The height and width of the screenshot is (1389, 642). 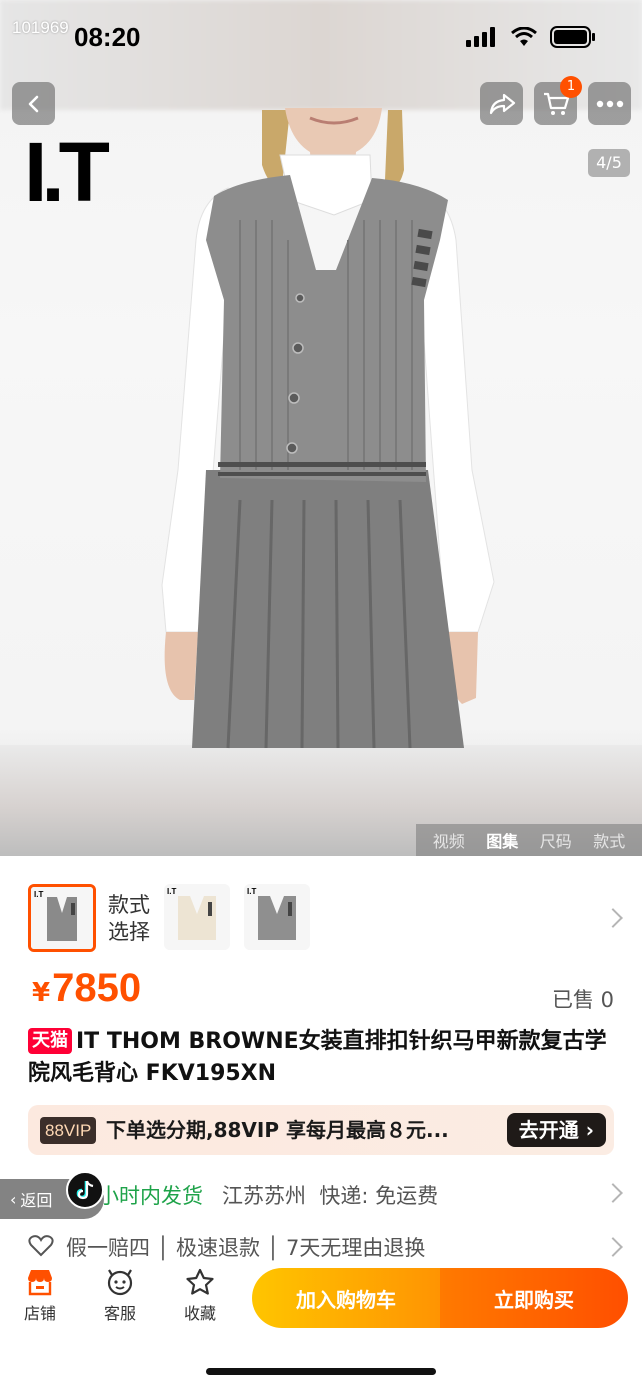 I want to click on grey-vest-thumbnail-alt: I.T, so click(x=277, y=917).